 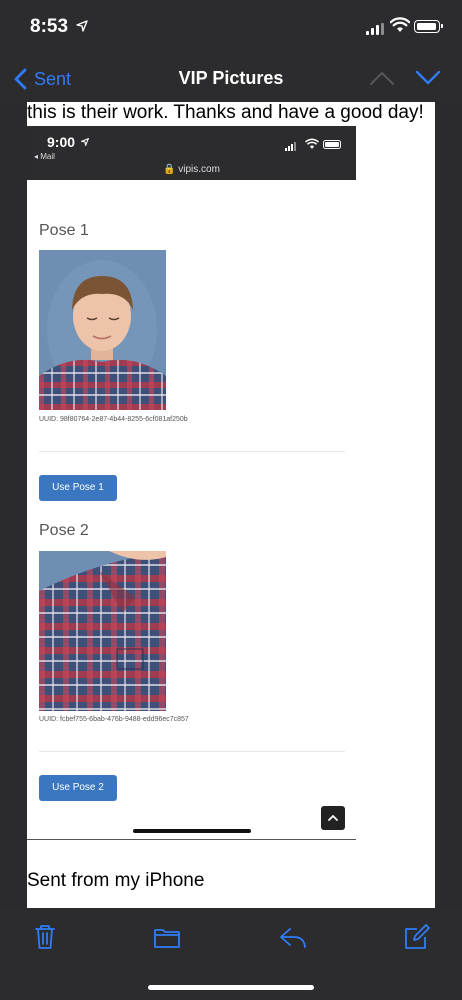 I want to click on pose-2-heading: Pose 2, so click(x=64, y=530).